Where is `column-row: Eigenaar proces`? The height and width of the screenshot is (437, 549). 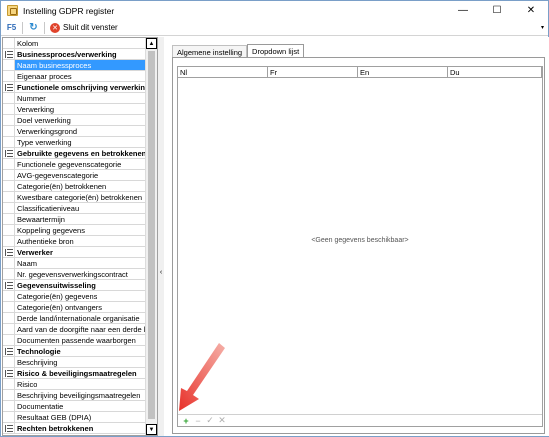 column-row: Eigenaar proces is located at coordinates (74, 76).